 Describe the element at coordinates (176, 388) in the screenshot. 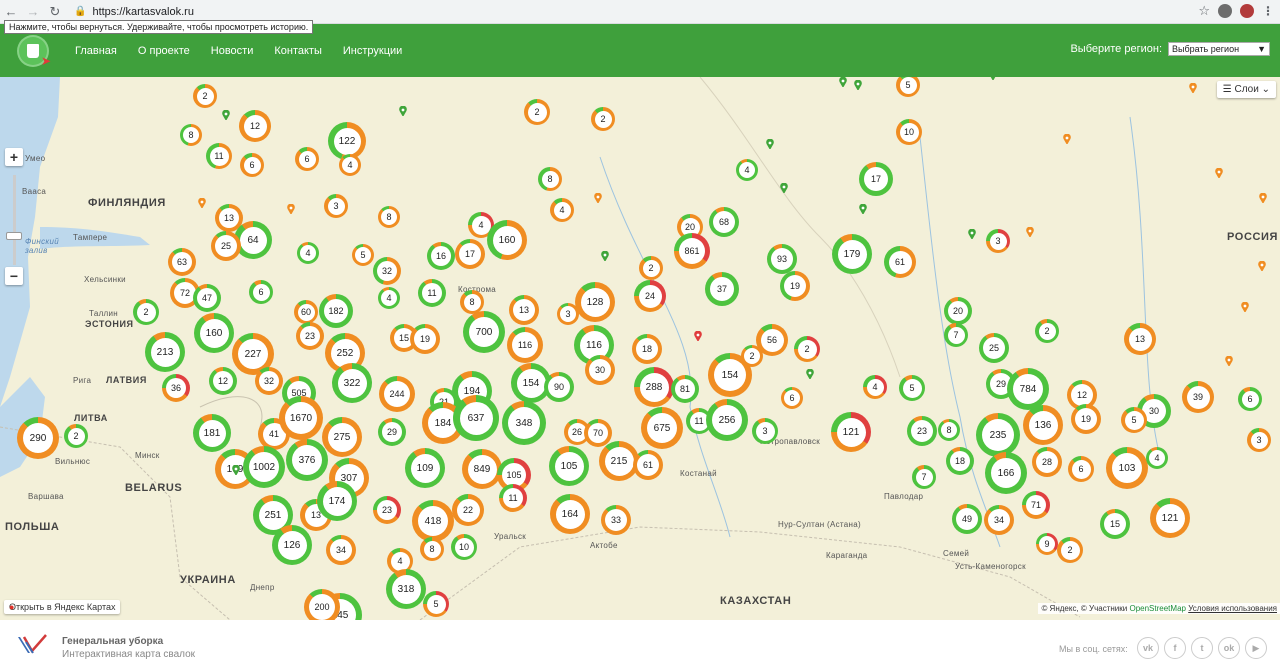

I see `dump-cluster-marker: 36` at that location.